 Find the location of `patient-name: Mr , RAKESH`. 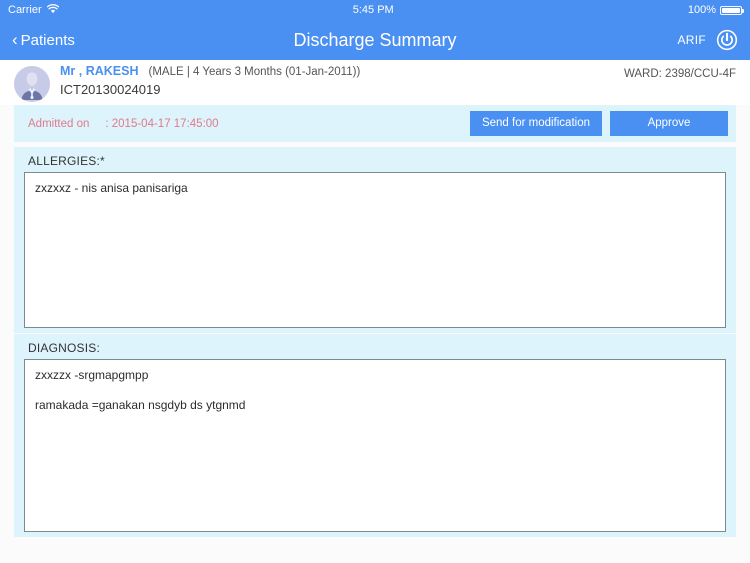

patient-name: Mr , RAKESH is located at coordinates (99, 72).